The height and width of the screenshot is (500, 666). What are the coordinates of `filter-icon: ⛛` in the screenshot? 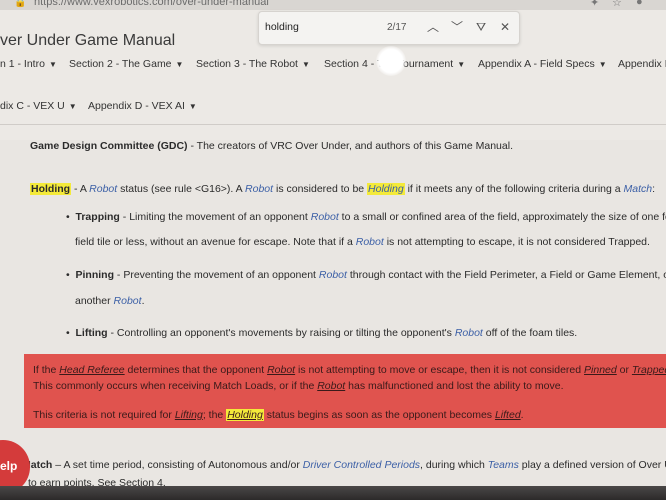 It's located at (481, 27).